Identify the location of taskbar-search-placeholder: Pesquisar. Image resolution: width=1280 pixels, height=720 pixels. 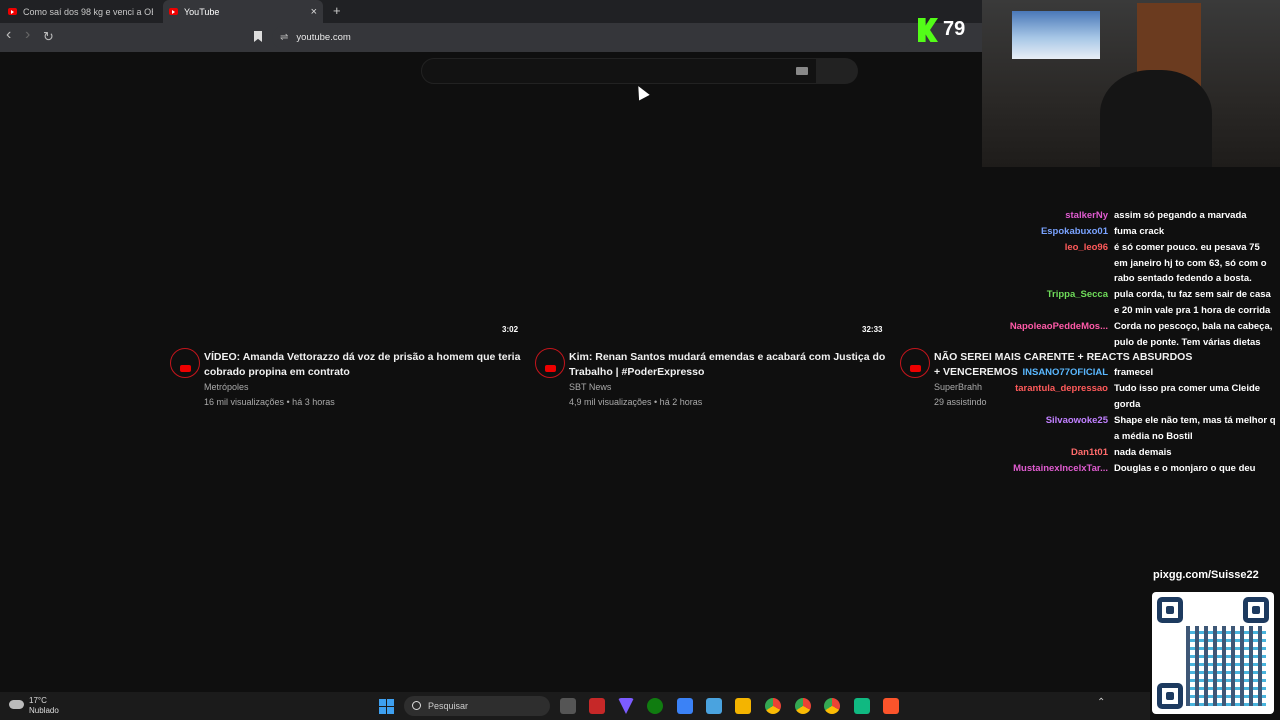
(448, 706).